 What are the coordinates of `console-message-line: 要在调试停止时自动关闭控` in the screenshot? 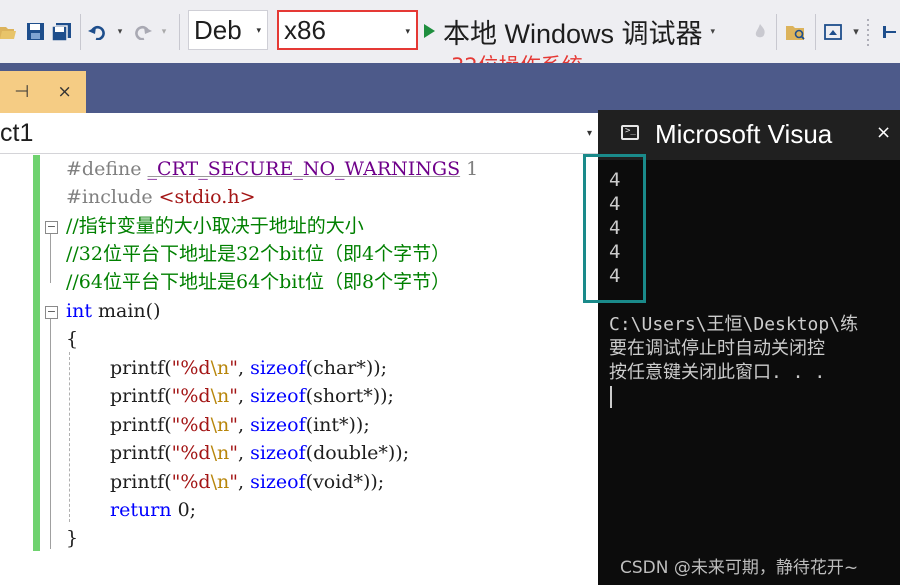 It's located at (717, 348).